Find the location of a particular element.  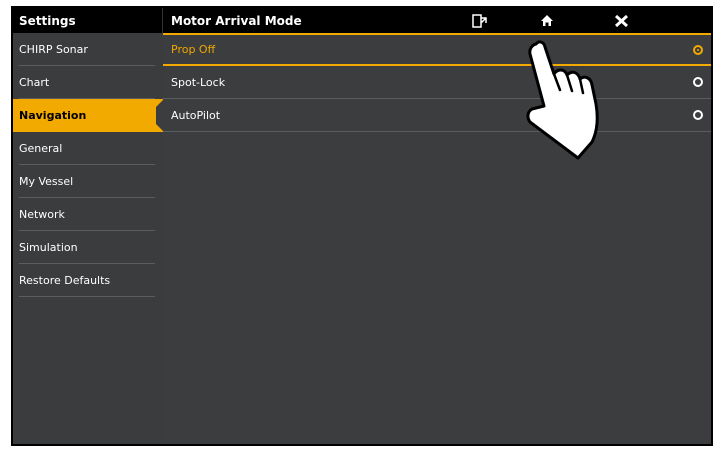

sidebar-item-label: Network is located at coordinates (42, 214).